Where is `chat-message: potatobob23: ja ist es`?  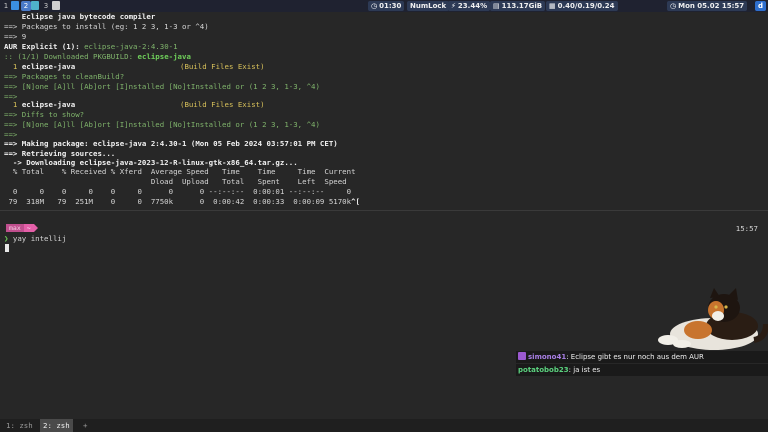
chat-message: potatobob23: ja ist es is located at coordinates (642, 370).